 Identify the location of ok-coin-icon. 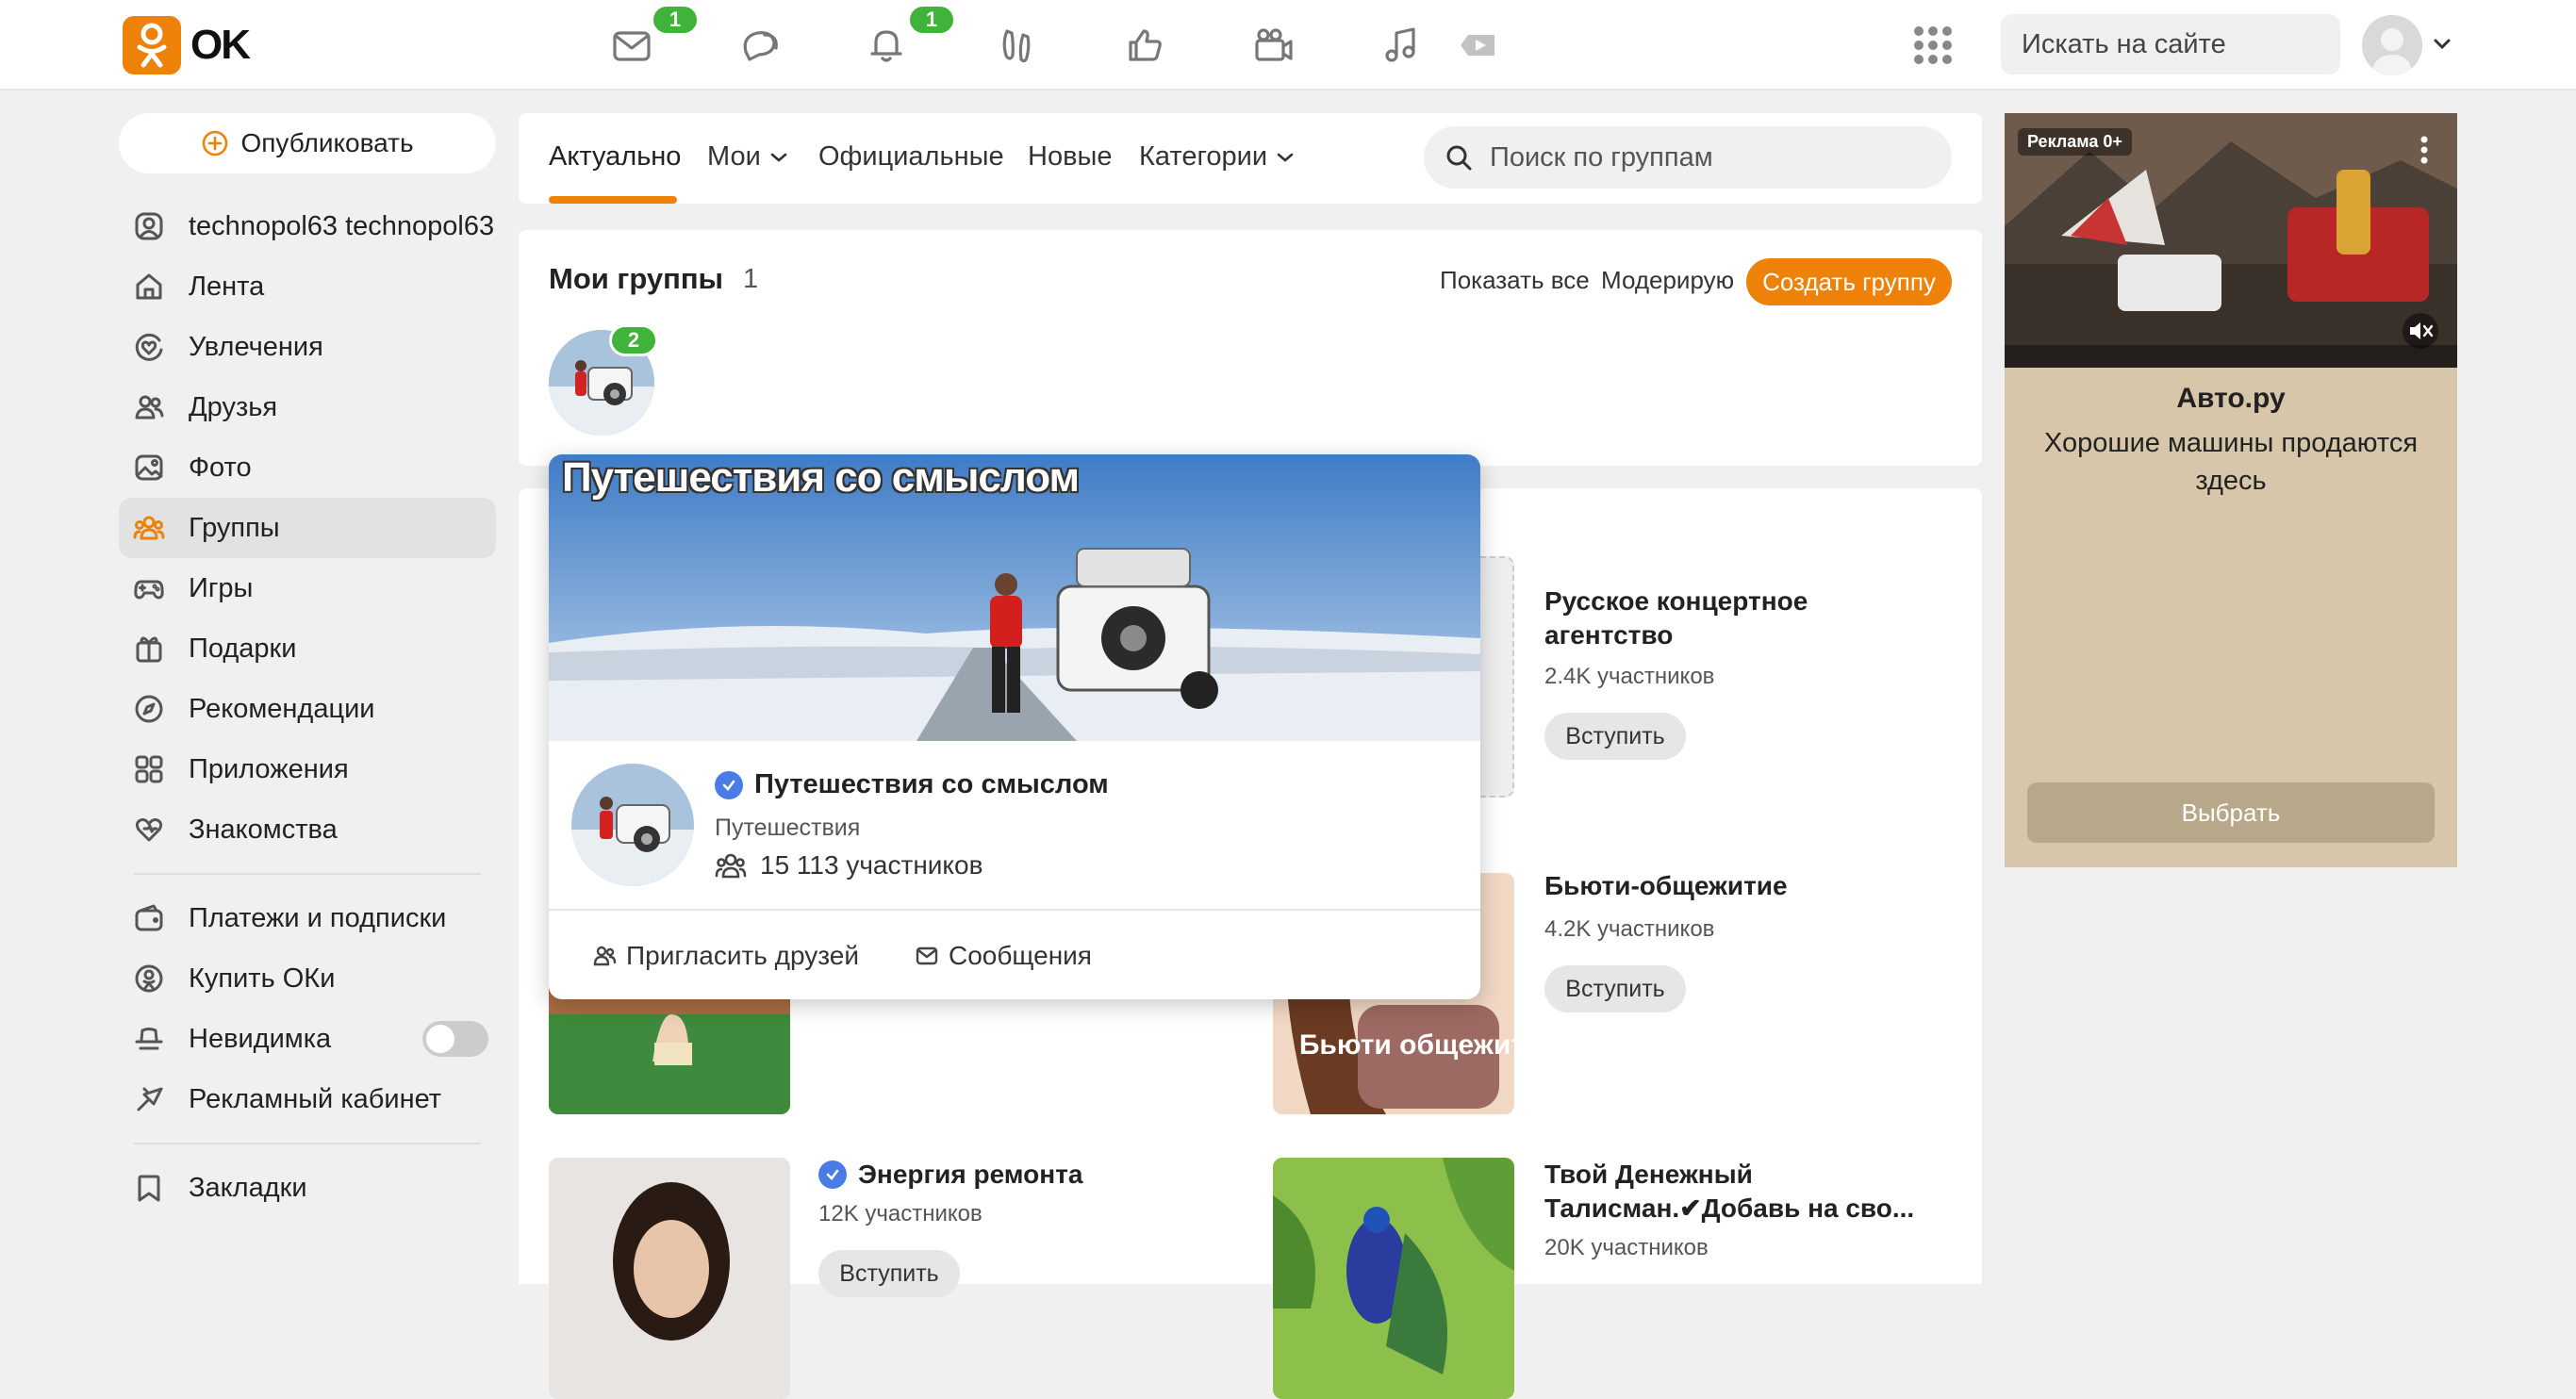
(149, 979).